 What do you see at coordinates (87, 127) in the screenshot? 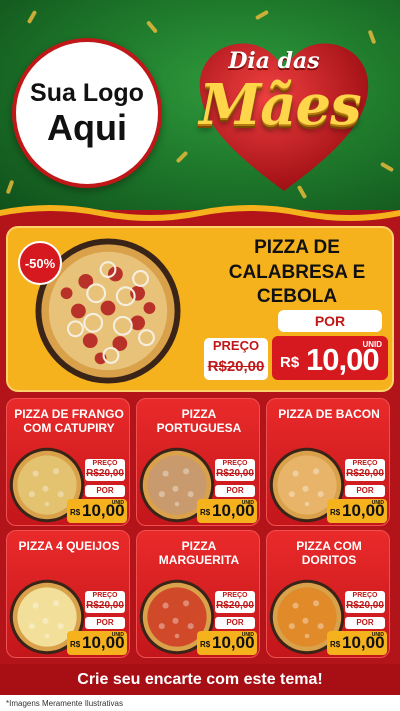
I see `logo-text-line2: Aqui` at bounding box center [87, 127].